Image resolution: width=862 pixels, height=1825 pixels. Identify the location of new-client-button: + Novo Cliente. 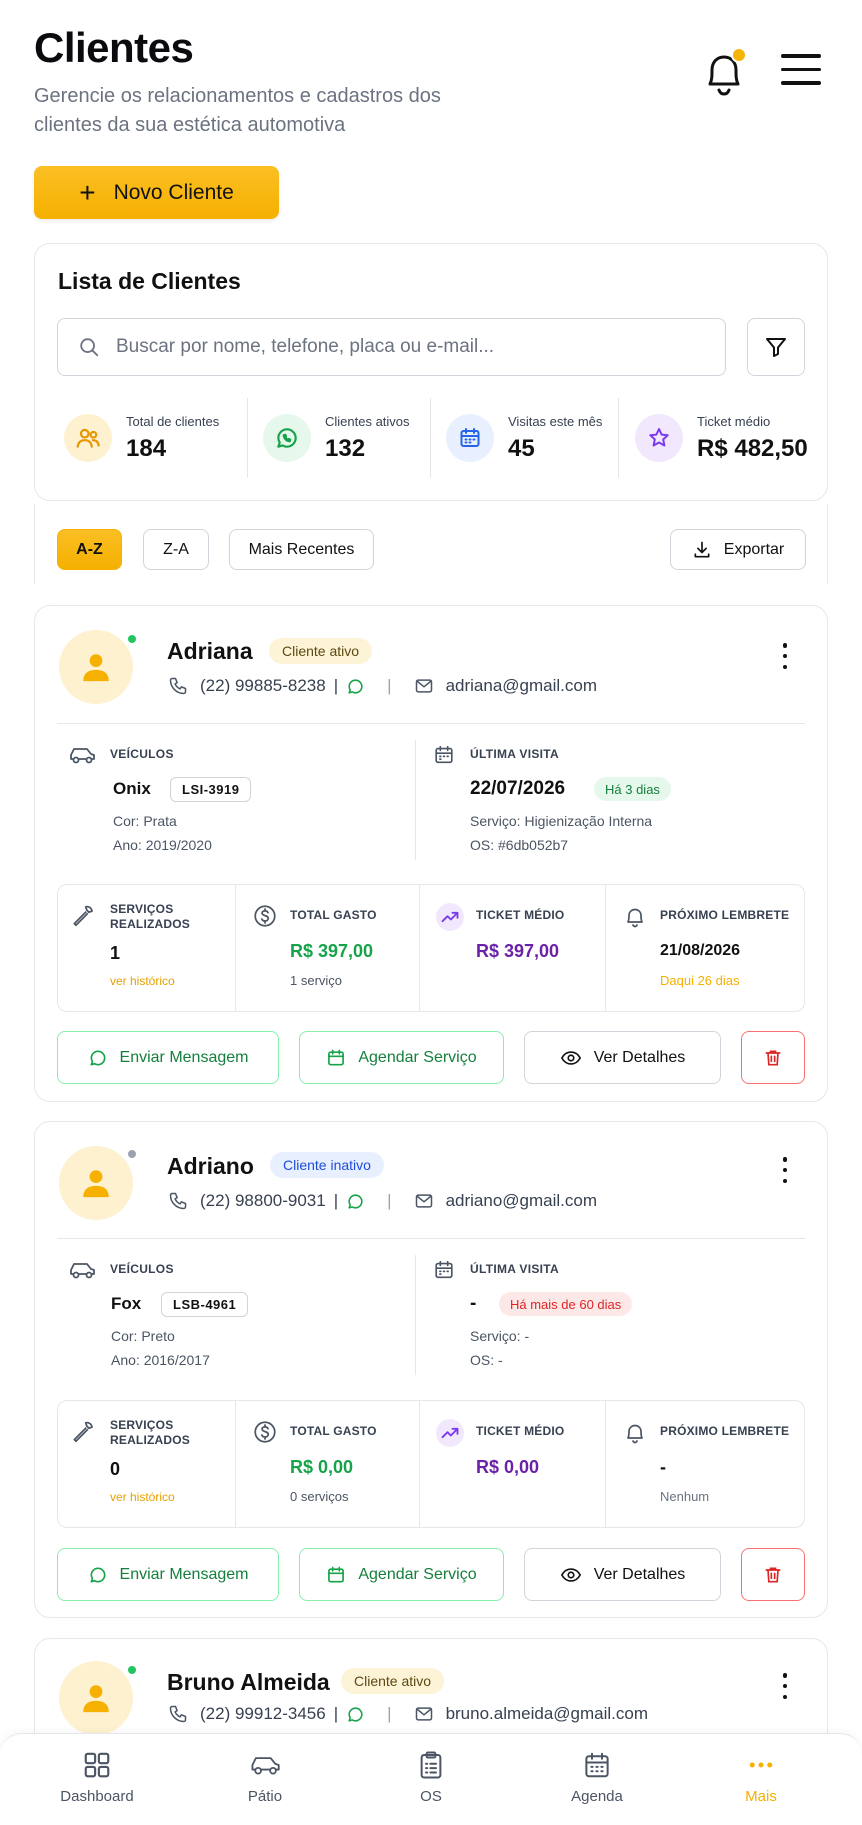
(156, 192).